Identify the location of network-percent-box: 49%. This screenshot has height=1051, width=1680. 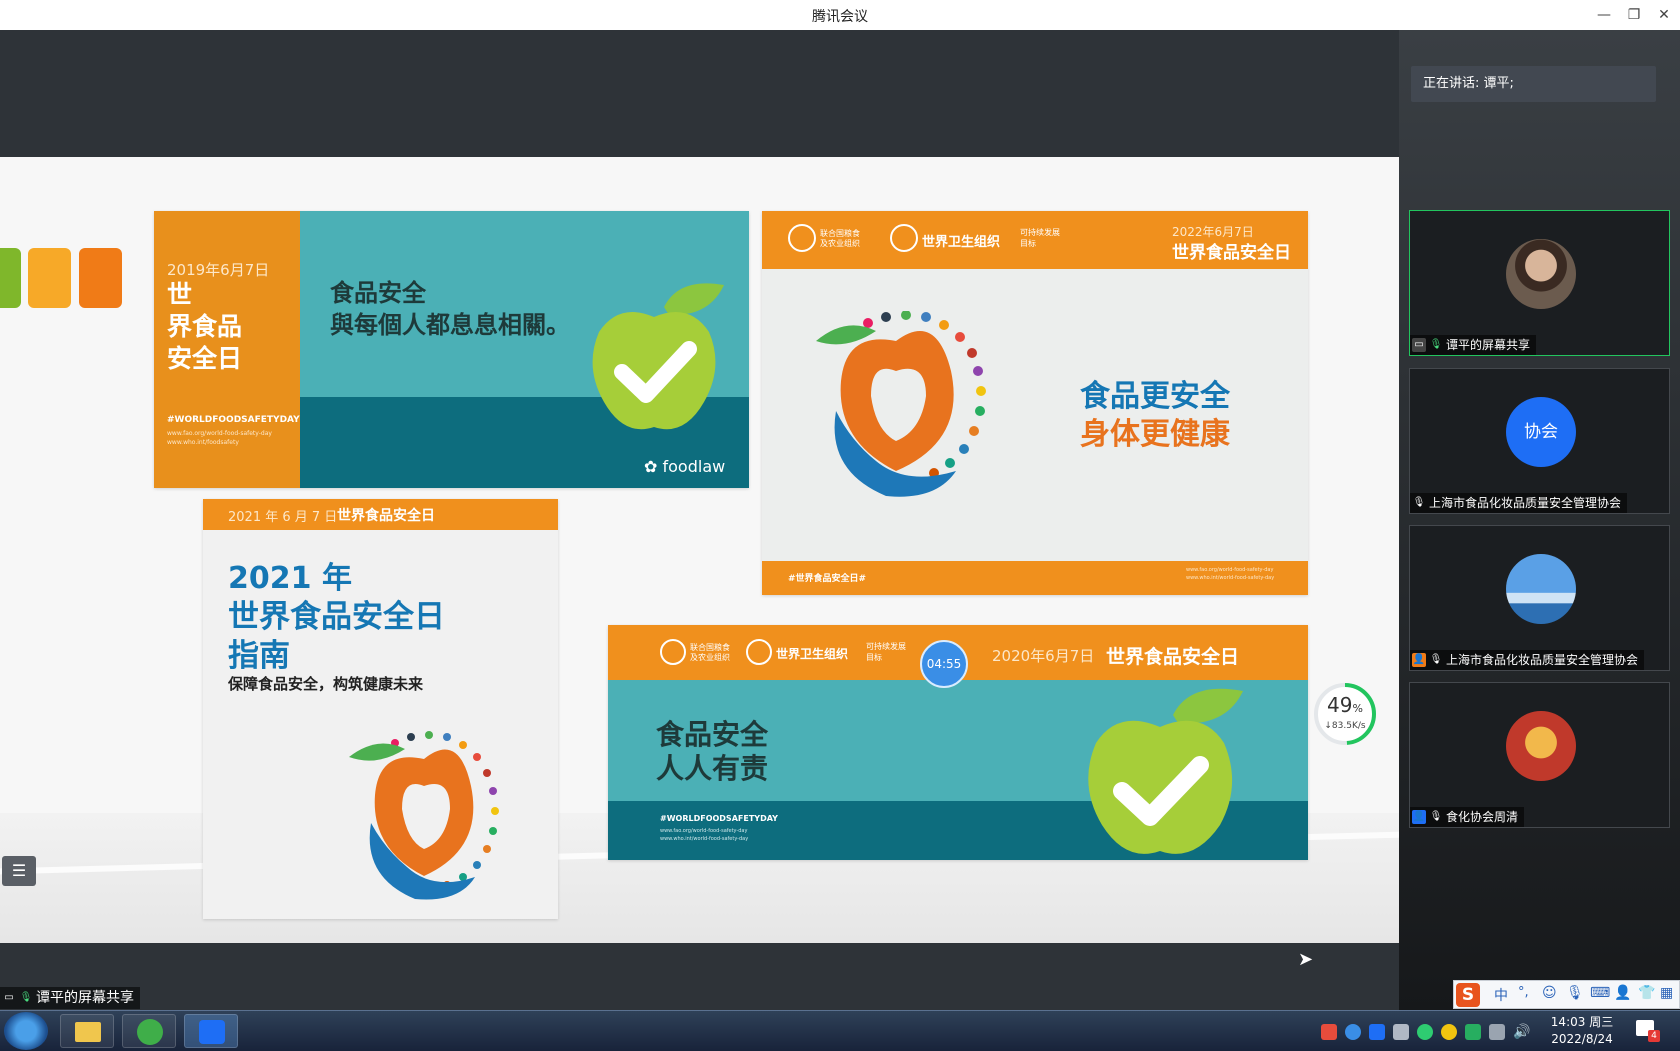
(1345, 705).